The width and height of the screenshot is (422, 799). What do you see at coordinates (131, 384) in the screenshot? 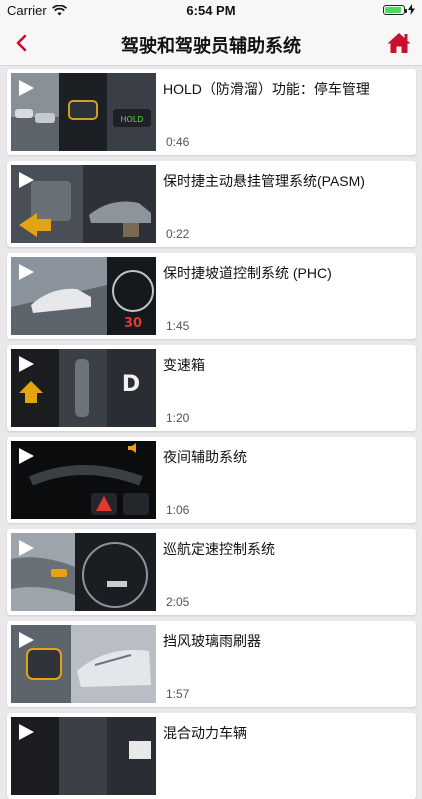
I see `thumb-gear-label: D` at bounding box center [131, 384].